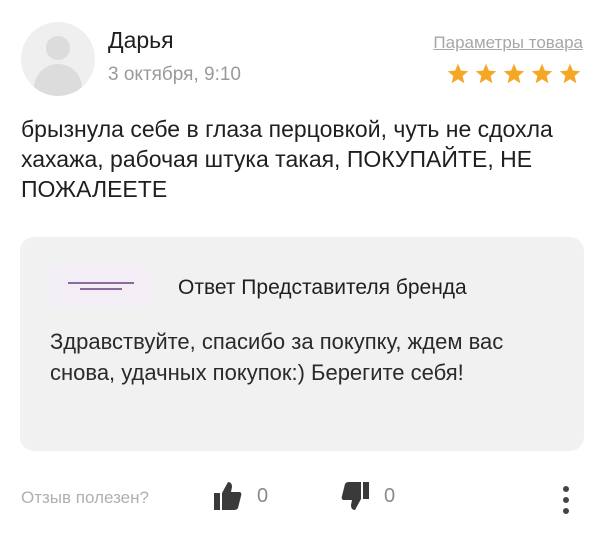 The height and width of the screenshot is (539, 604). I want to click on avatar-body-shape, so click(58, 80).